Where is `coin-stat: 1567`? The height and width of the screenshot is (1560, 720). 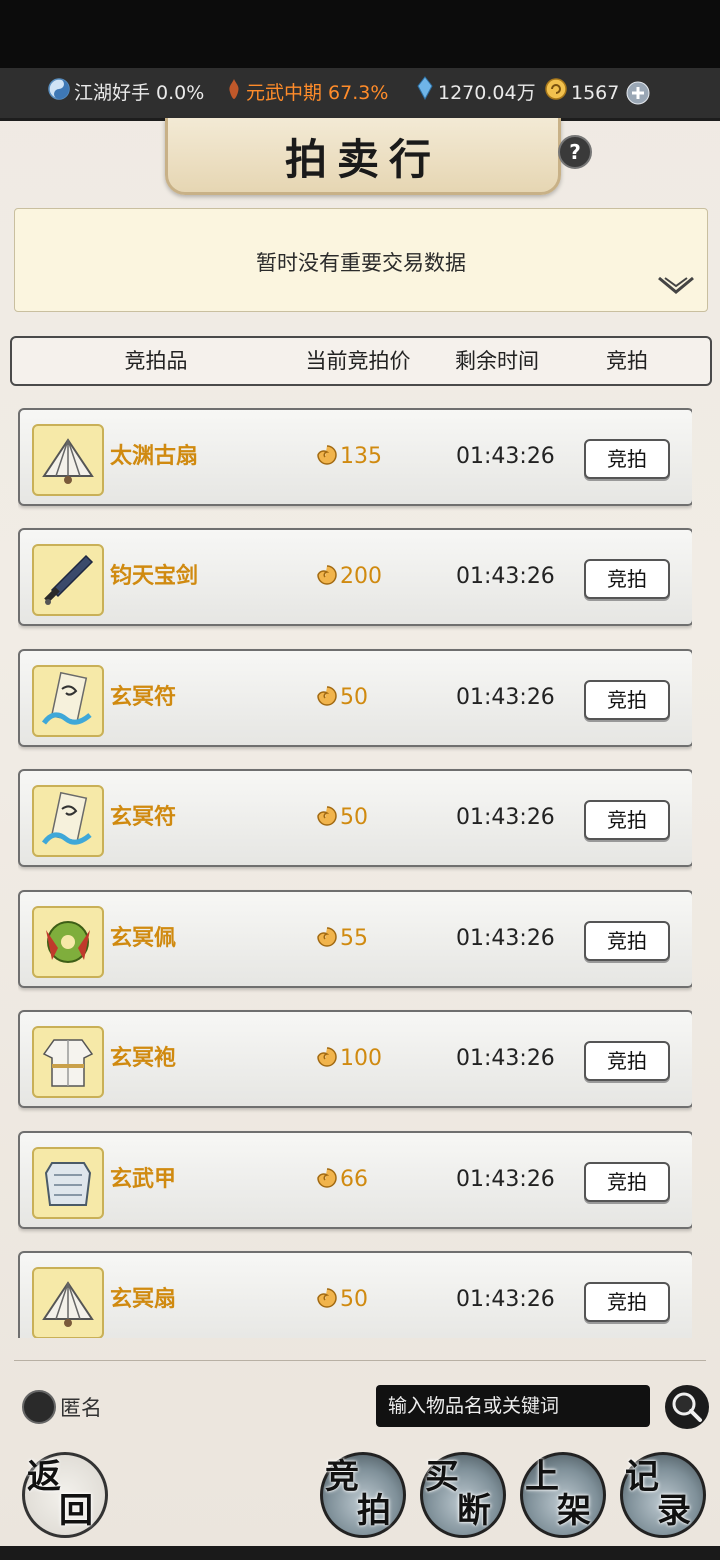 coin-stat: 1567 is located at coordinates (582, 93).